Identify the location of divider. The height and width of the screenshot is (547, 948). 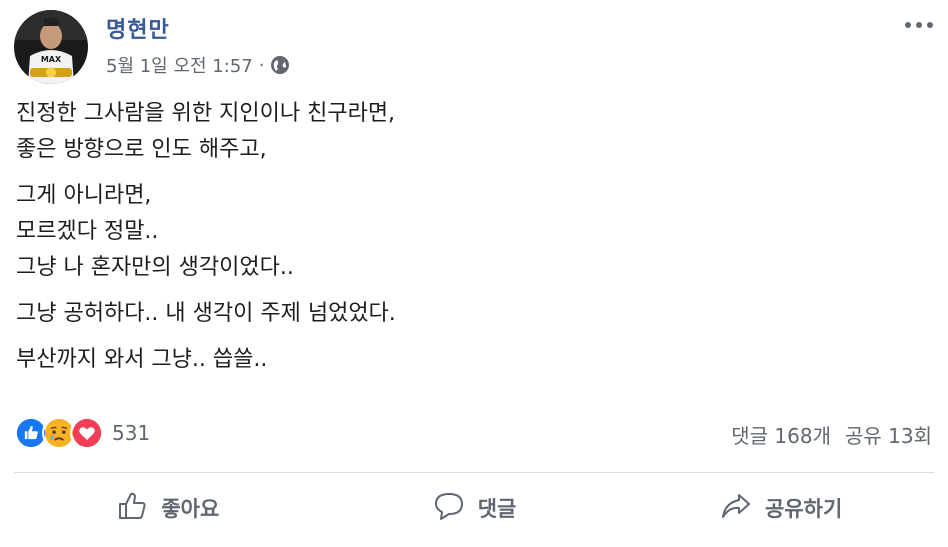
(474, 472).